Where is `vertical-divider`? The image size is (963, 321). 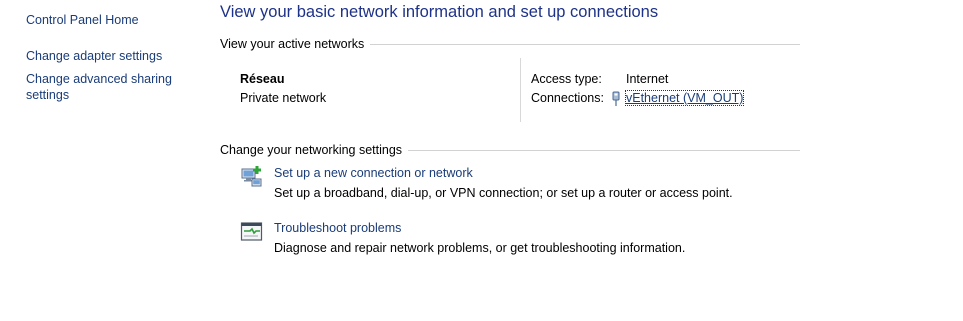 vertical-divider is located at coordinates (520, 90).